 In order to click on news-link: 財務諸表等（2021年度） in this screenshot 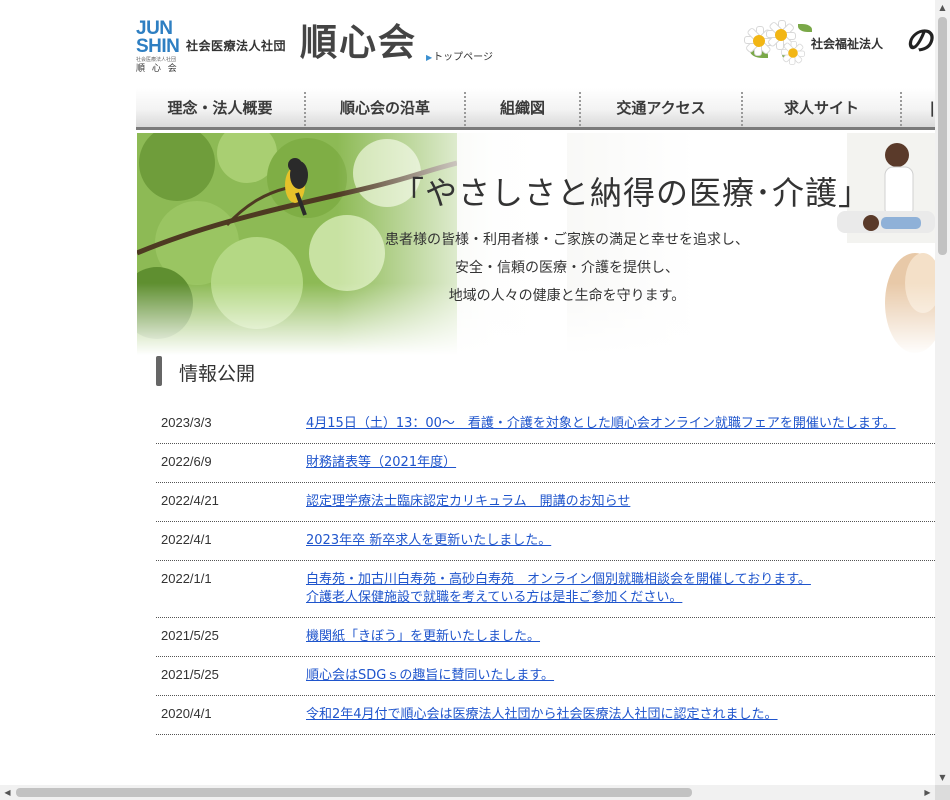, I will do `click(620, 463)`.